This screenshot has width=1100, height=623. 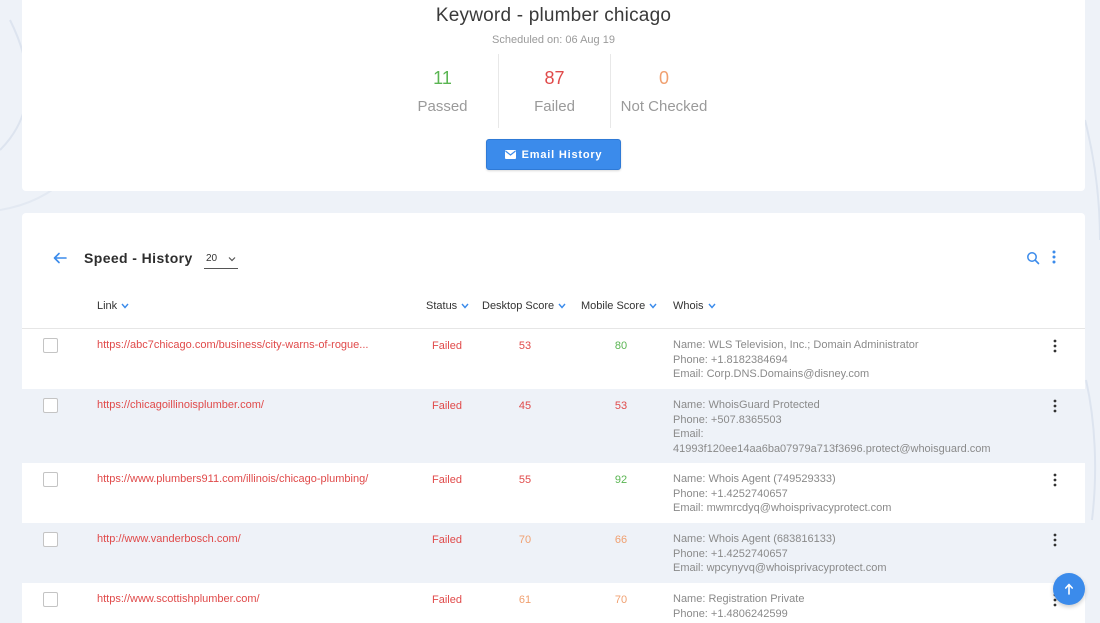 What do you see at coordinates (442, 78) in the screenshot?
I see `passed-count: 11` at bounding box center [442, 78].